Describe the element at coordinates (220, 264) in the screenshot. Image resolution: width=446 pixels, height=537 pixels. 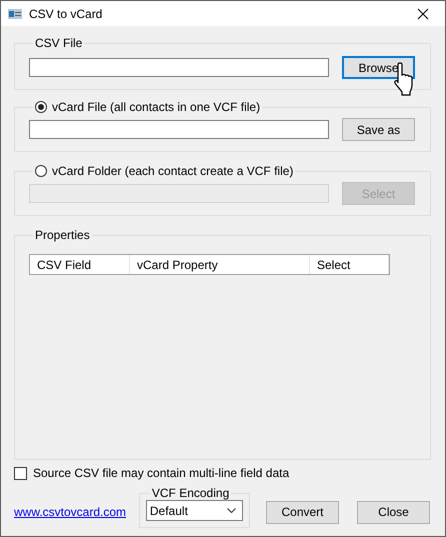
I see `column-header: vCard Property` at that location.